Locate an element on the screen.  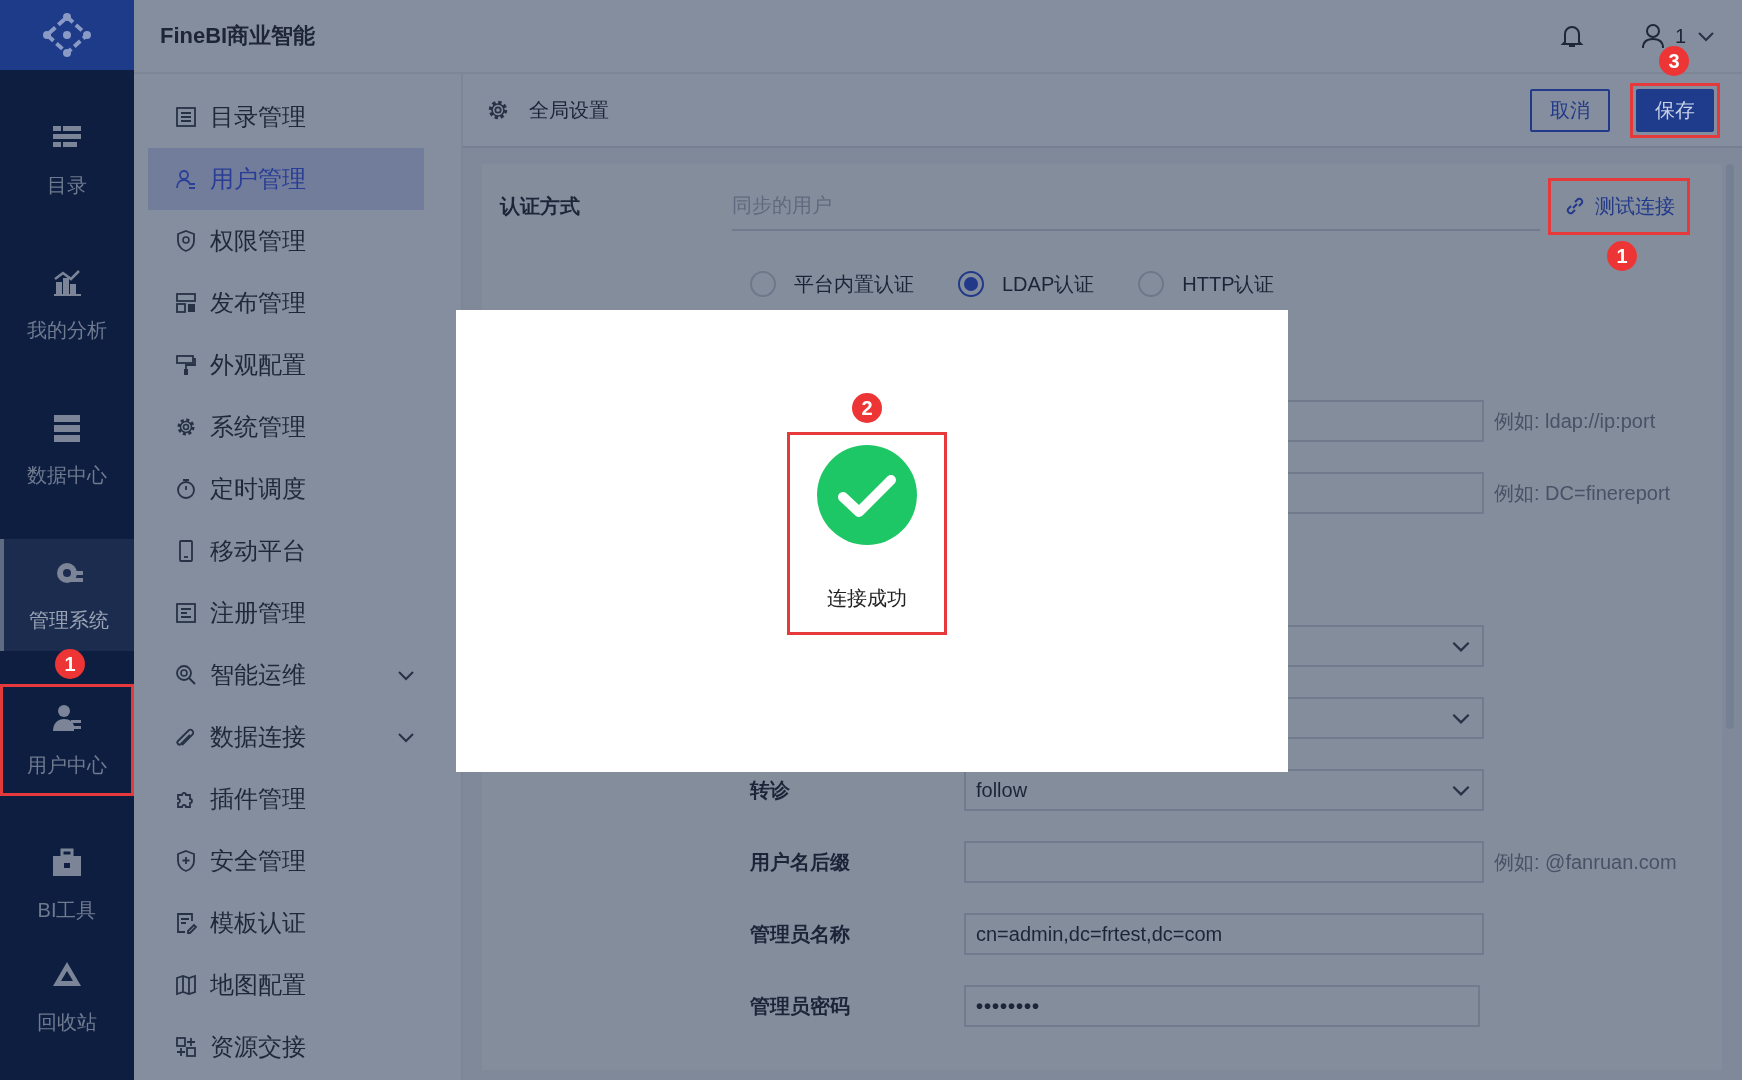
user-name: 1 is located at coordinates (1680, 36).